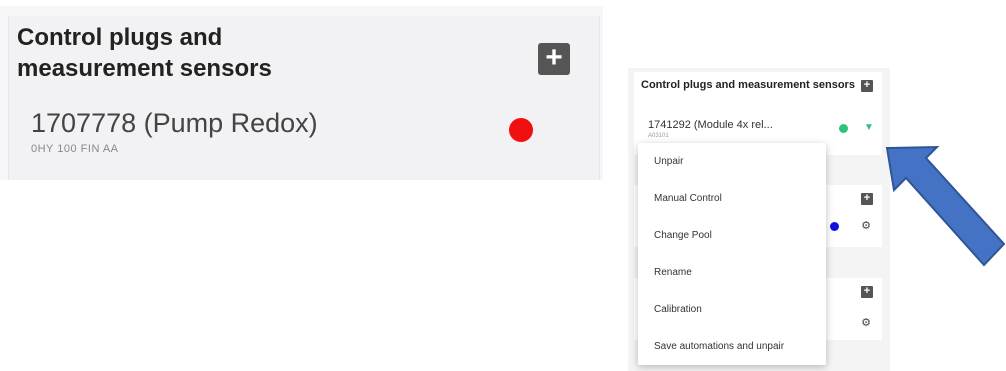 The height and width of the screenshot is (371, 1006). Describe the element at coordinates (668, 161) in the screenshot. I see `menu-item-unpair: Unpair` at that location.